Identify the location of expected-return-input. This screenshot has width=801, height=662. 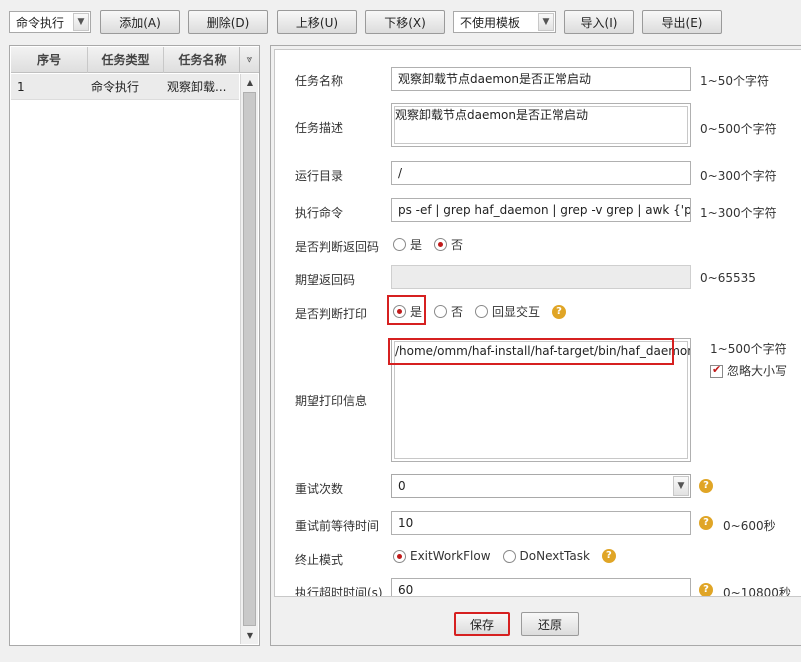
(541, 277).